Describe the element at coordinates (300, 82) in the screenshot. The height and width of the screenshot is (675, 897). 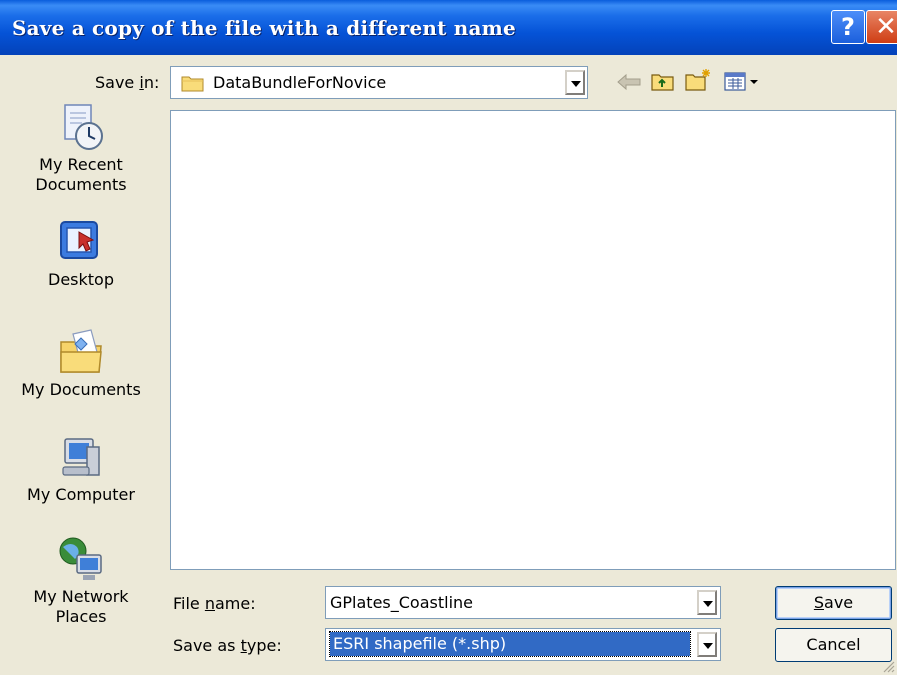
I see `save-in-value: DataBundleForNovice` at that location.